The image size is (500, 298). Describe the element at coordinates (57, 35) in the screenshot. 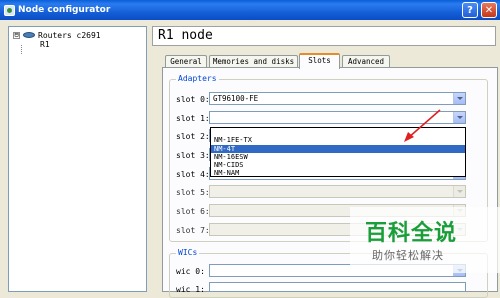

I see `tree-item-routers: ⊟ Routers c2691` at that location.